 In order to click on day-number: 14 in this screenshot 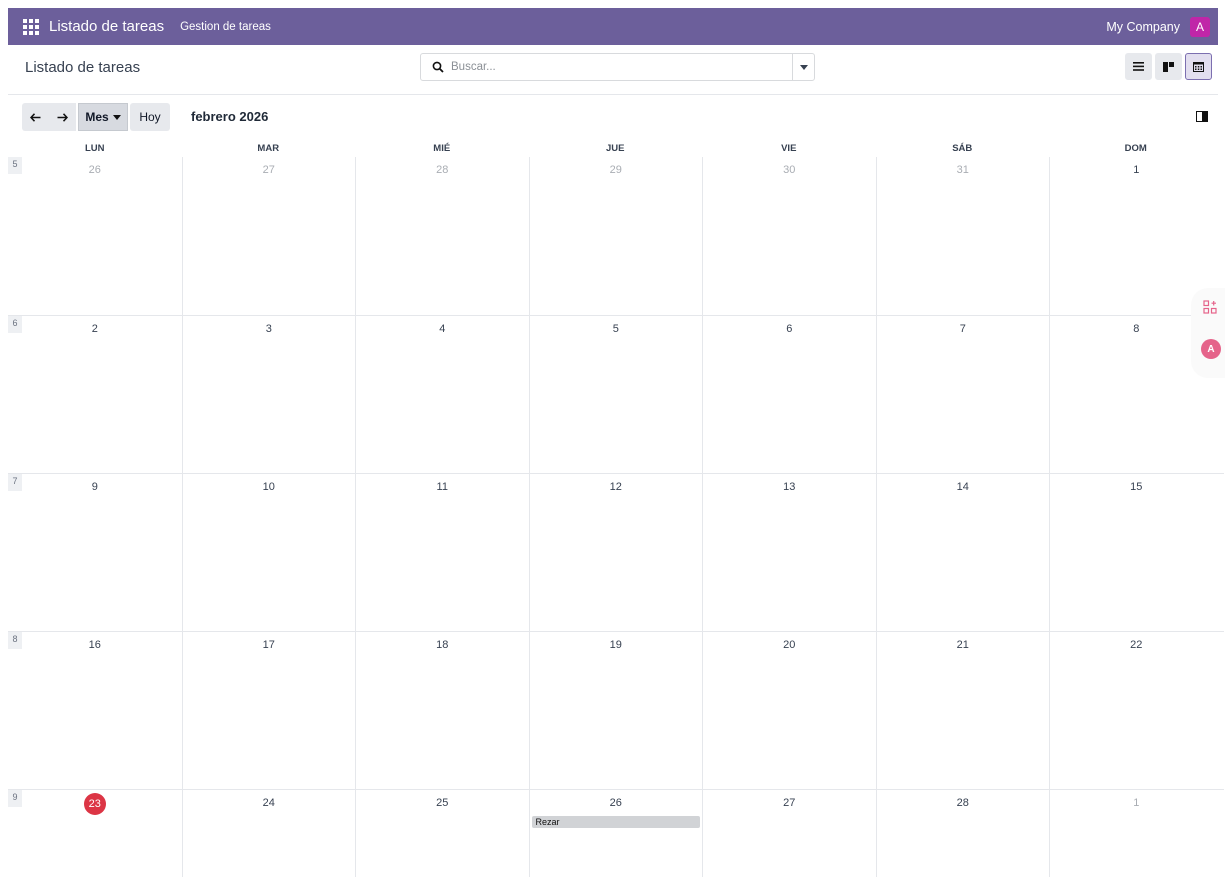, I will do `click(963, 487)`.